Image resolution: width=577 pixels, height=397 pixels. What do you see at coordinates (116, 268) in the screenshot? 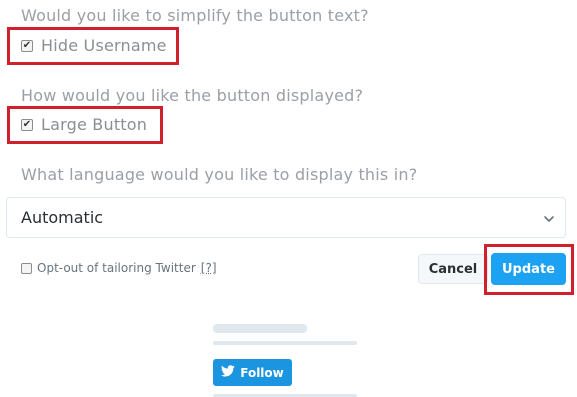
I see `optout-label: Opt-out of tailoring Twitter` at bounding box center [116, 268].